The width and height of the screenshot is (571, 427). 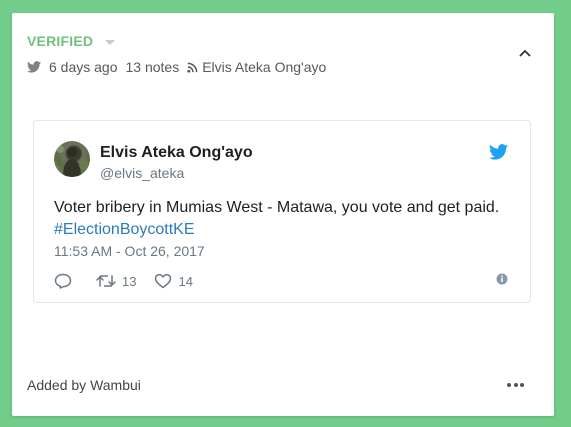 What do you see at coordinates (106, 281) in the screenshot?
I see `retweet-icon` at bounding box center [106, 281].